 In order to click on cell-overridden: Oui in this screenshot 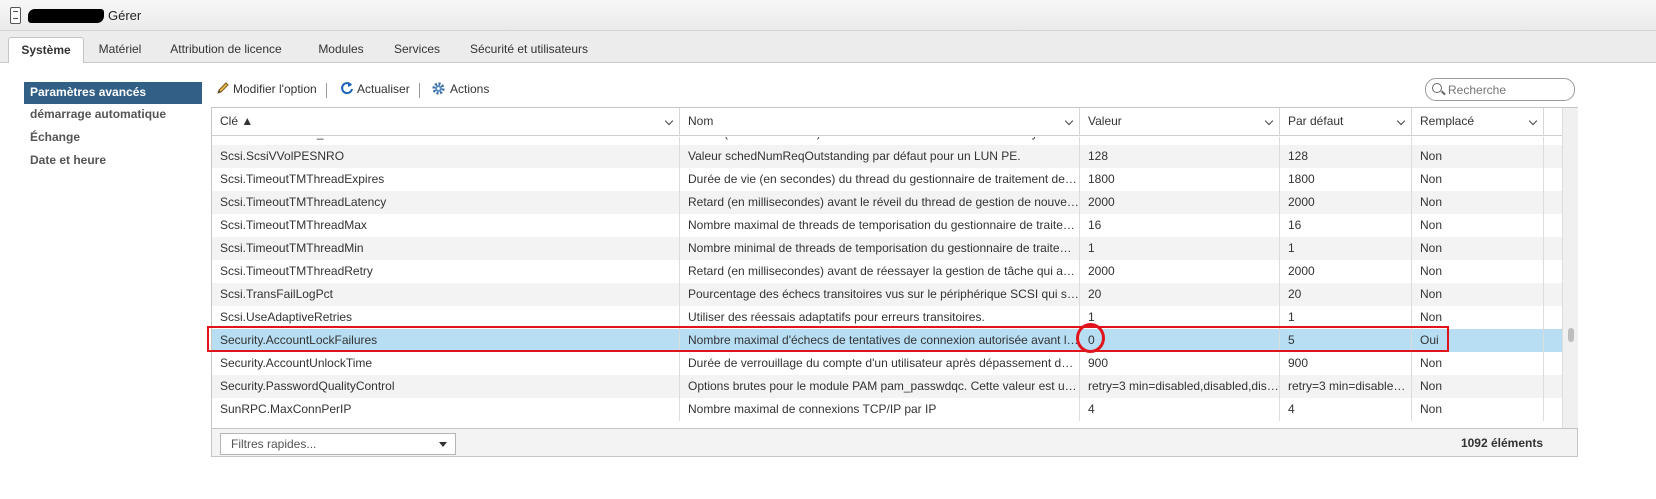, I will do `click(1478, 340)`.